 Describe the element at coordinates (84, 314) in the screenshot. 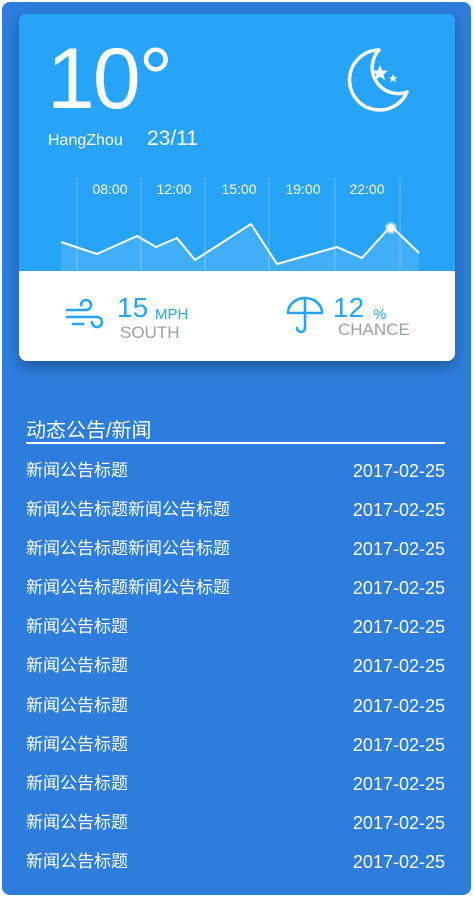

I see `wind-icon` at that location.